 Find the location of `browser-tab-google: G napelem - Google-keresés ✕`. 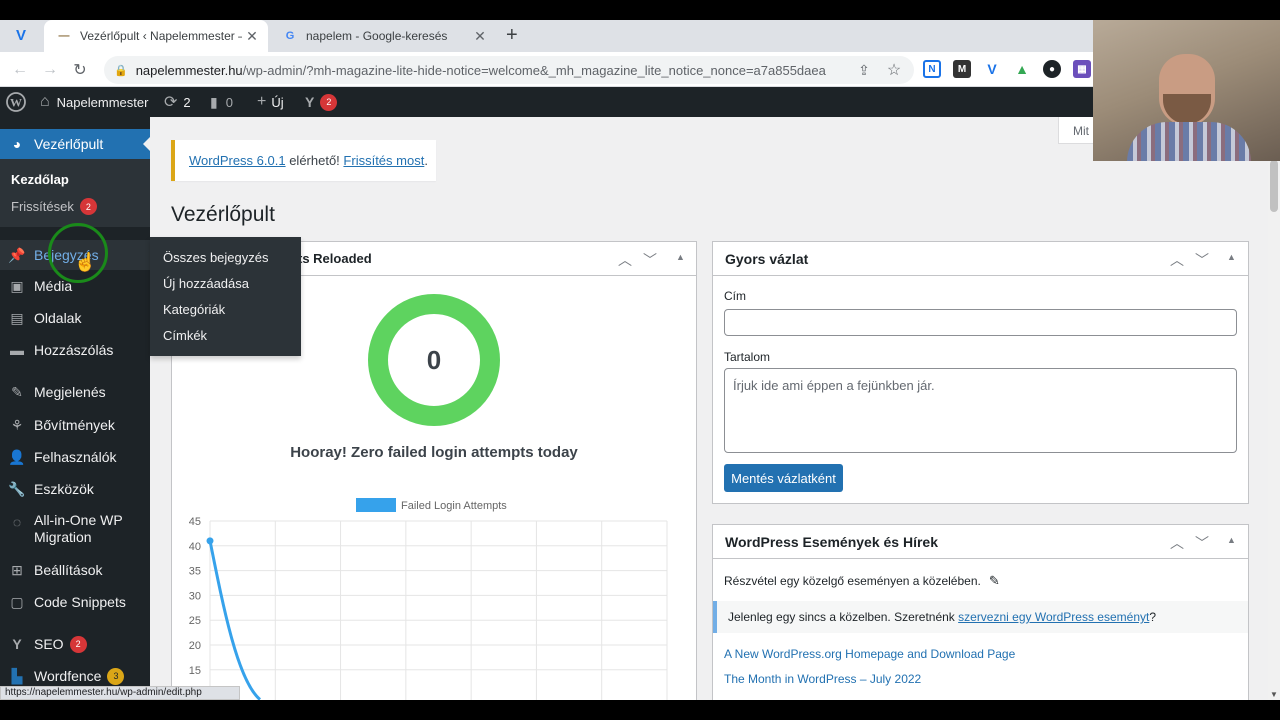

browser-tab-google: G napelem - Google-keresés ✕ is located at coordinates (383, 36).